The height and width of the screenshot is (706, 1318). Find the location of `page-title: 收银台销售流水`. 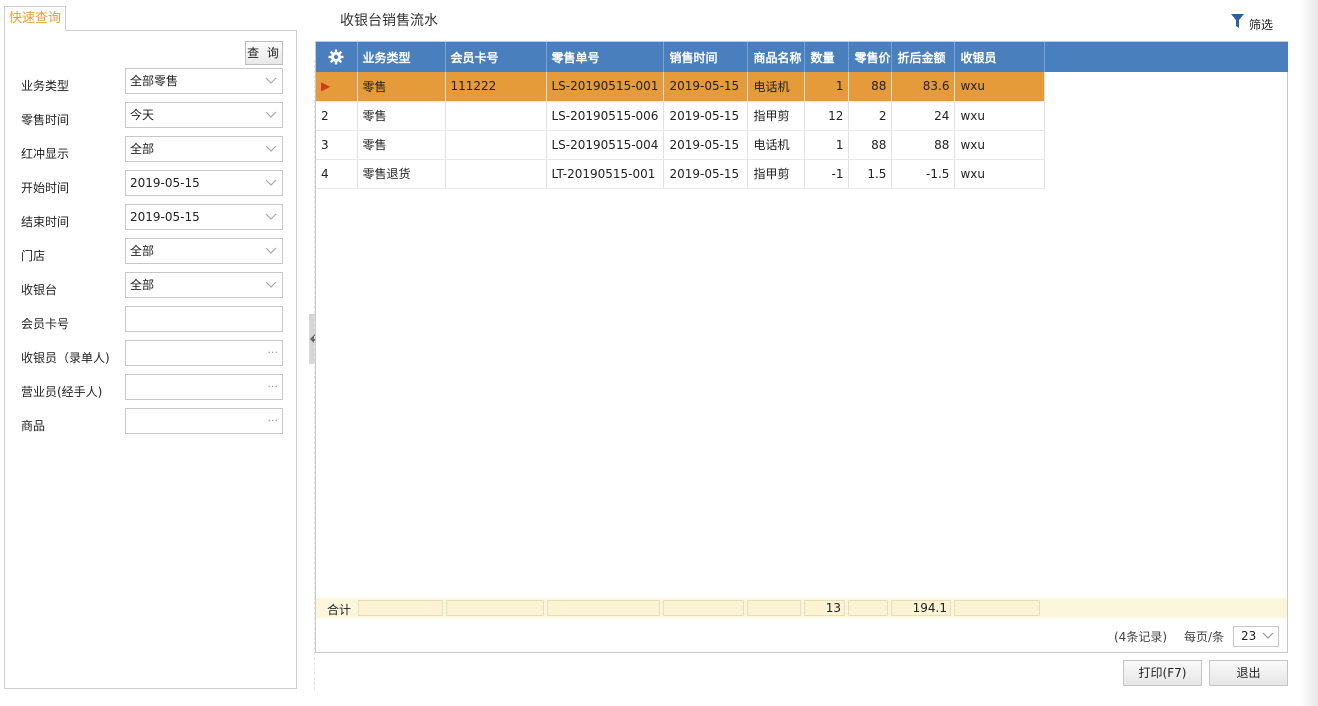

page-title: 收银台销售流水 is located at coordinates (389, 21).